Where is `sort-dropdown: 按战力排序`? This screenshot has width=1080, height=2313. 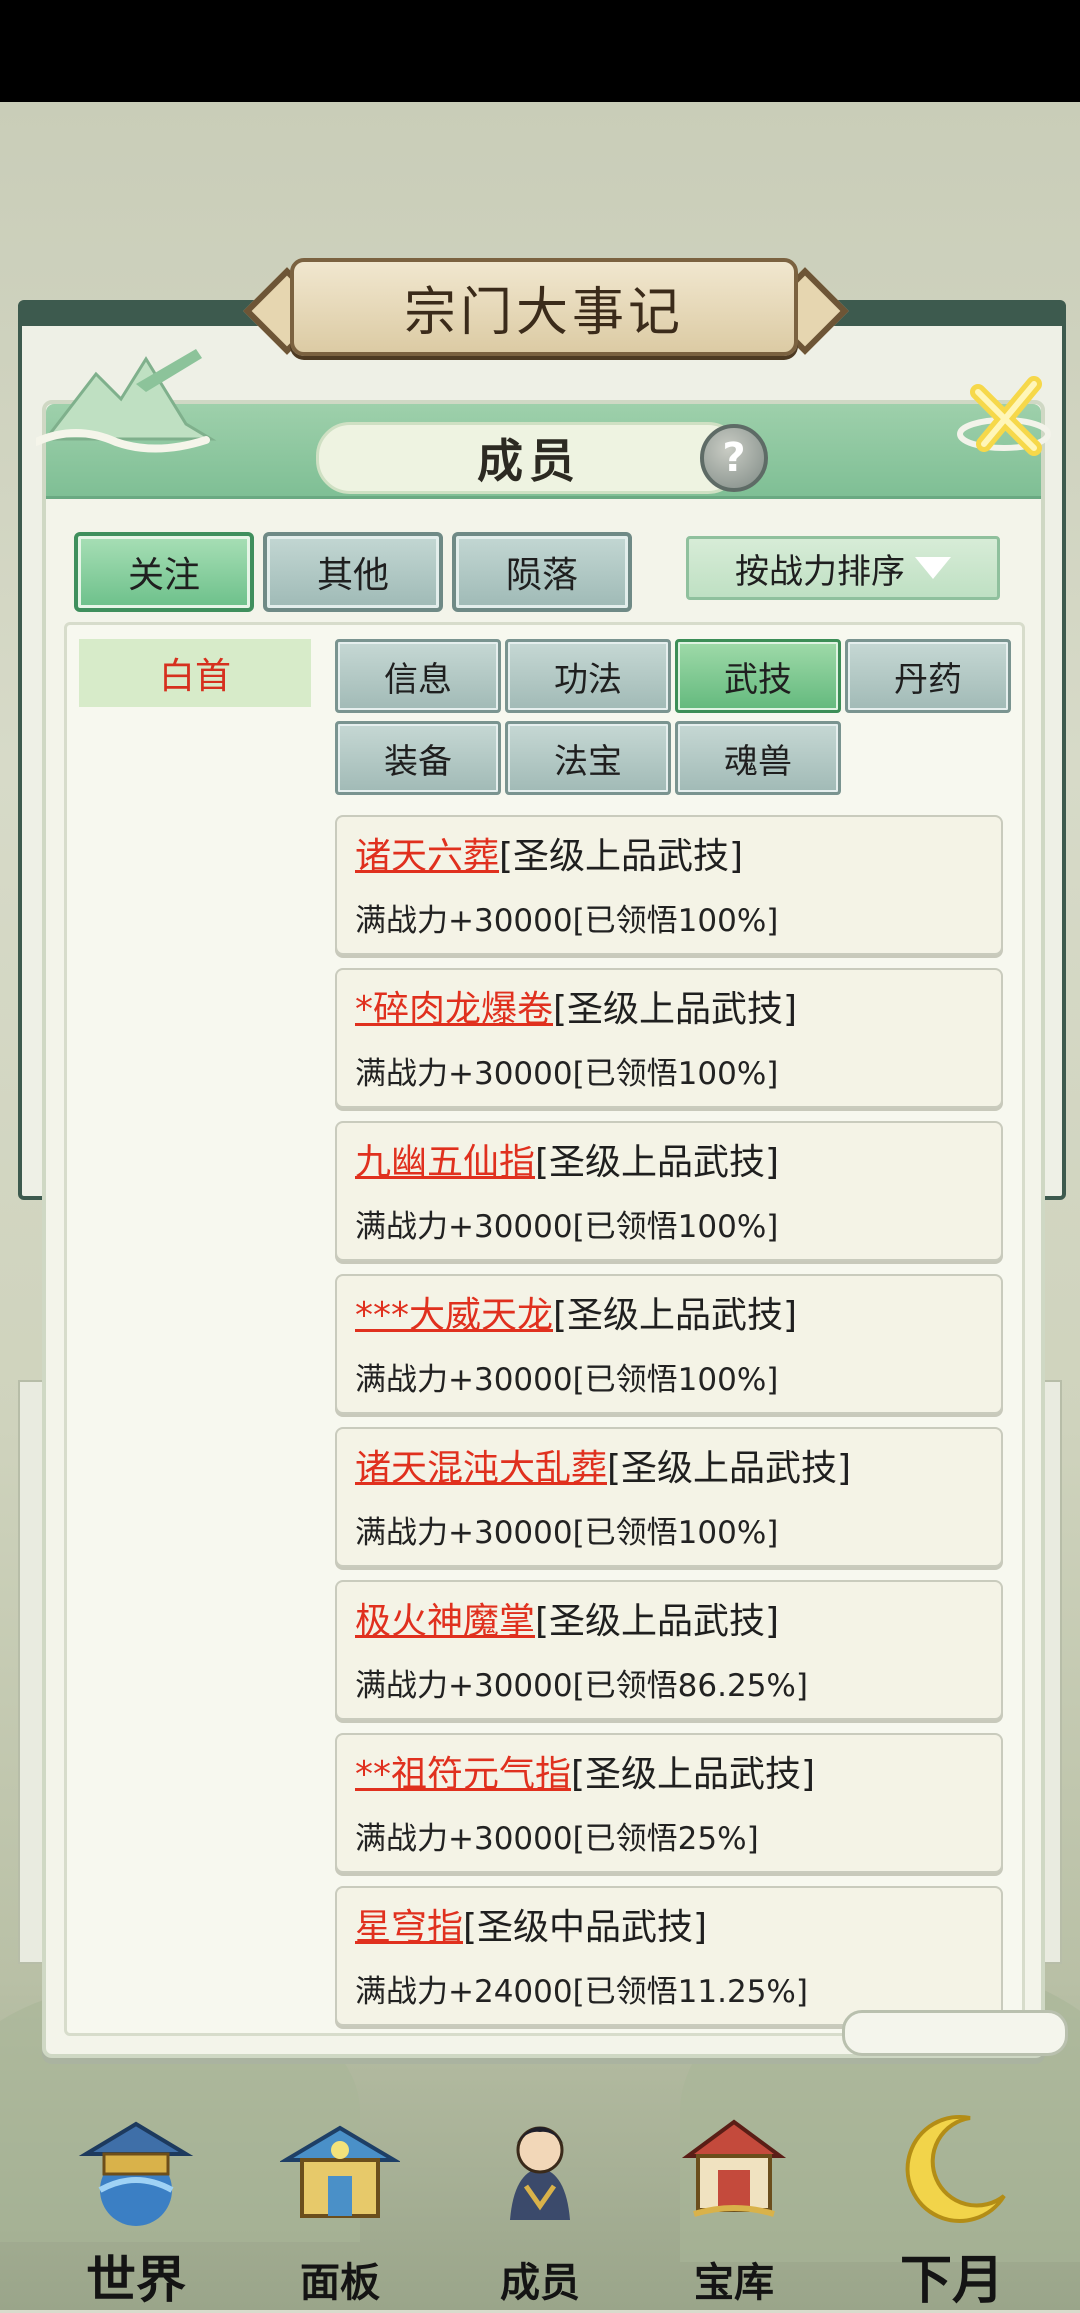 sort-dropdown: 按战力排序 is located at coordinates (843, 568).